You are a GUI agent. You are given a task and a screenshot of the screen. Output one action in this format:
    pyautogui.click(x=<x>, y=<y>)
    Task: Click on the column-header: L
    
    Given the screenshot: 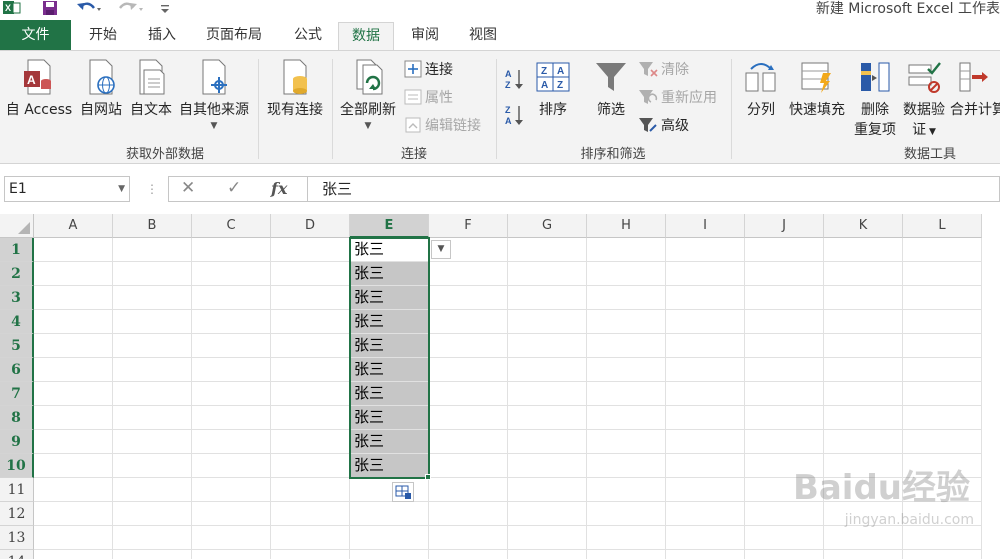 What is the action you would take?
    pyautogui.click(x=942, y=226)
    